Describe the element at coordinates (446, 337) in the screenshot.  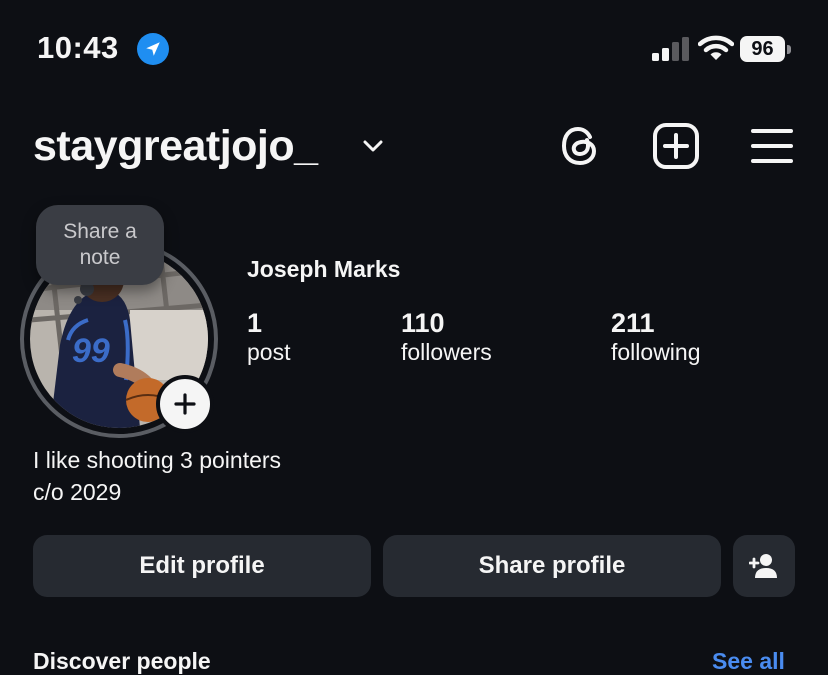
I see `stat-followers: 110 followers` at that location.